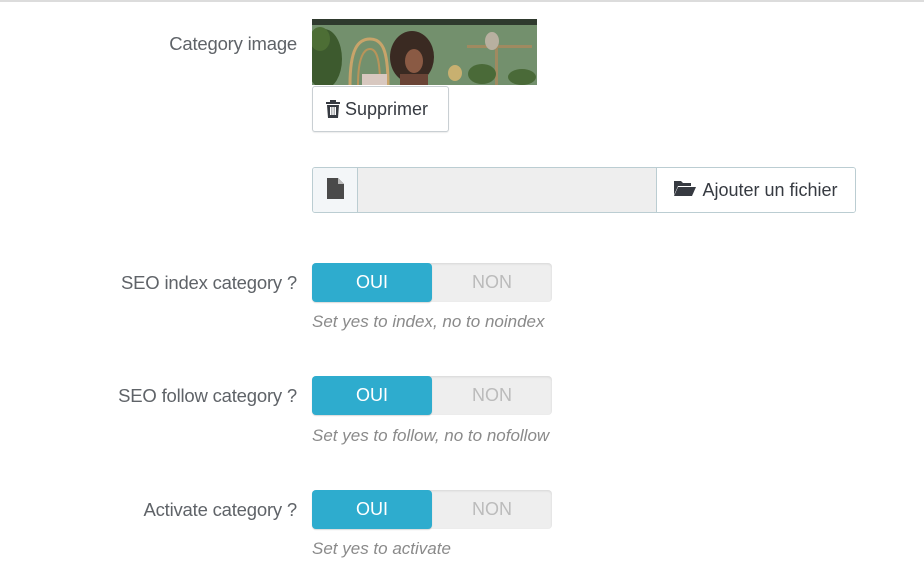  Describe the element at coordinates (372, 509) in the screenshot. I see `activate-oui: OUI` at that location.